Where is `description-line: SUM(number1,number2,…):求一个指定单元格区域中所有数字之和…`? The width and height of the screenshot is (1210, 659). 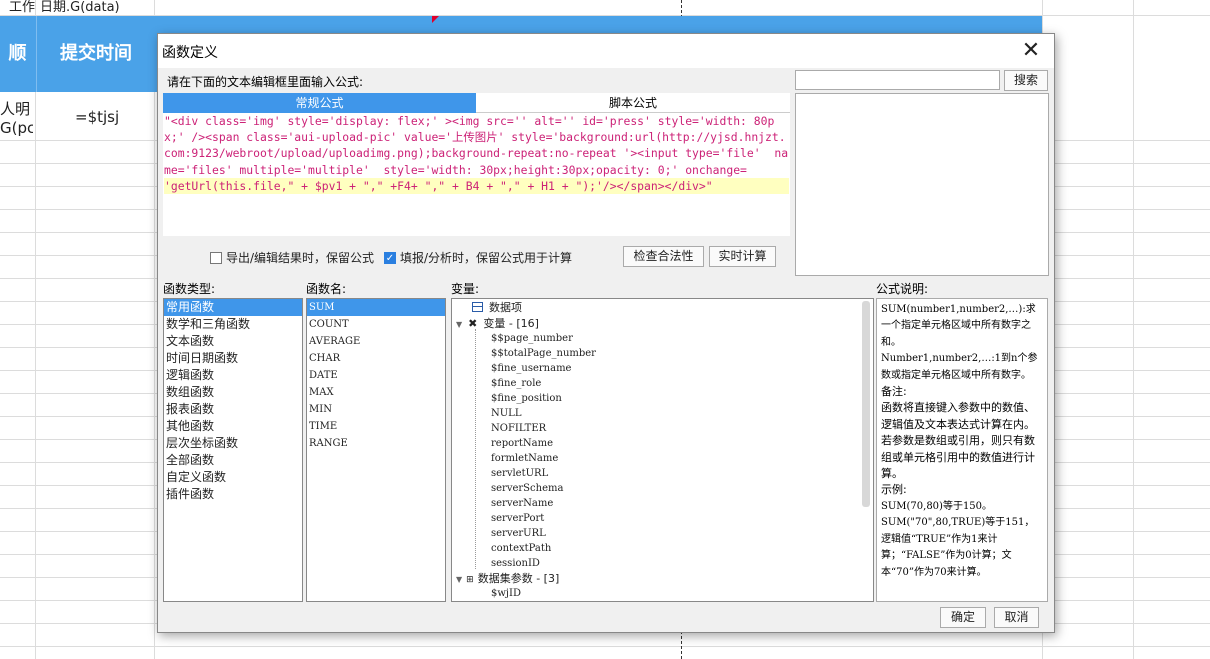 description-line: SUM(number1,number2,…):求一个指定单元格区域中所有数字之和… is located at coordinates (958, 326).